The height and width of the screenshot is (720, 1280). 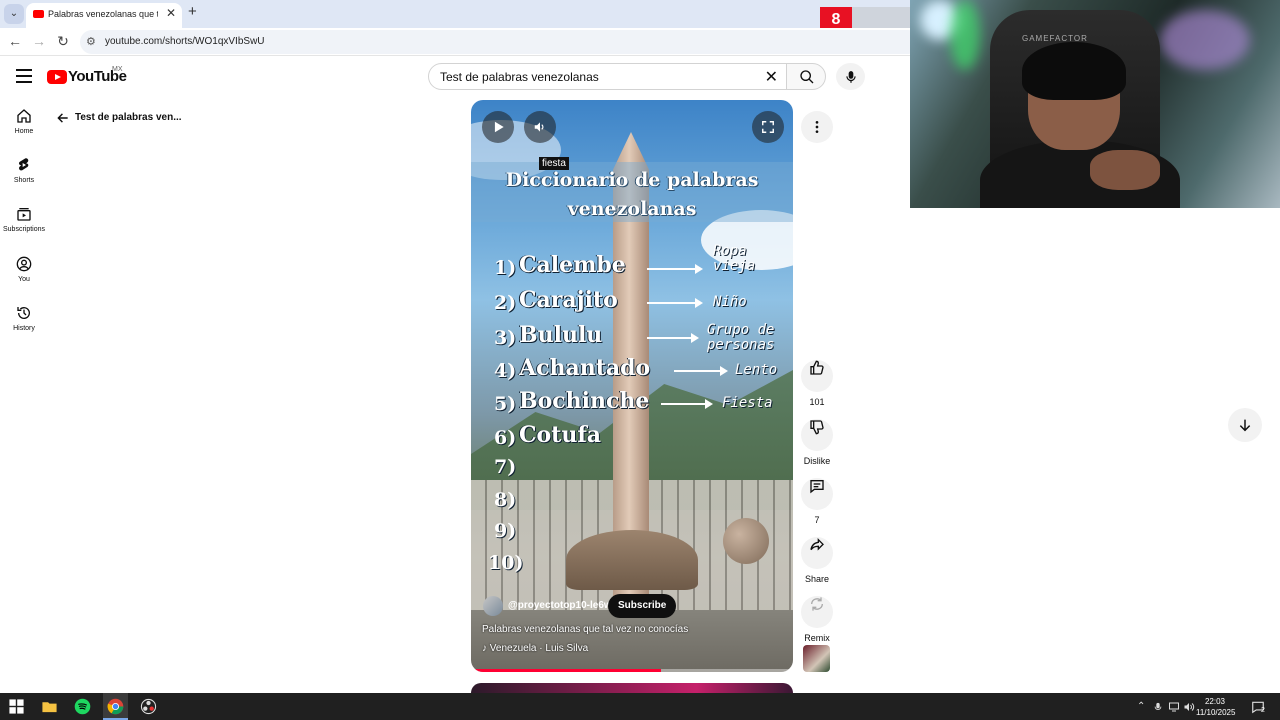 I want to click on caption-tag: fiesta, so click(x=554, y=163).